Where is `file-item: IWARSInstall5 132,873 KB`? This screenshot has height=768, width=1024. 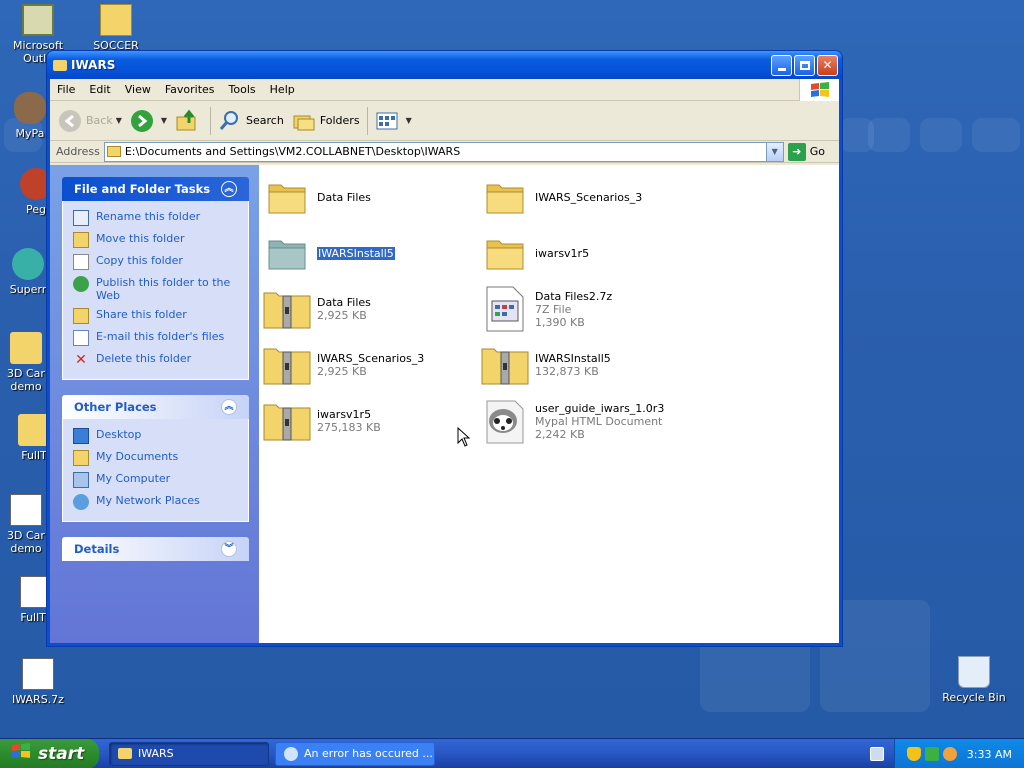
file-item: IWARSInstall5 132,873 KB is located at coordinates (586, 365).